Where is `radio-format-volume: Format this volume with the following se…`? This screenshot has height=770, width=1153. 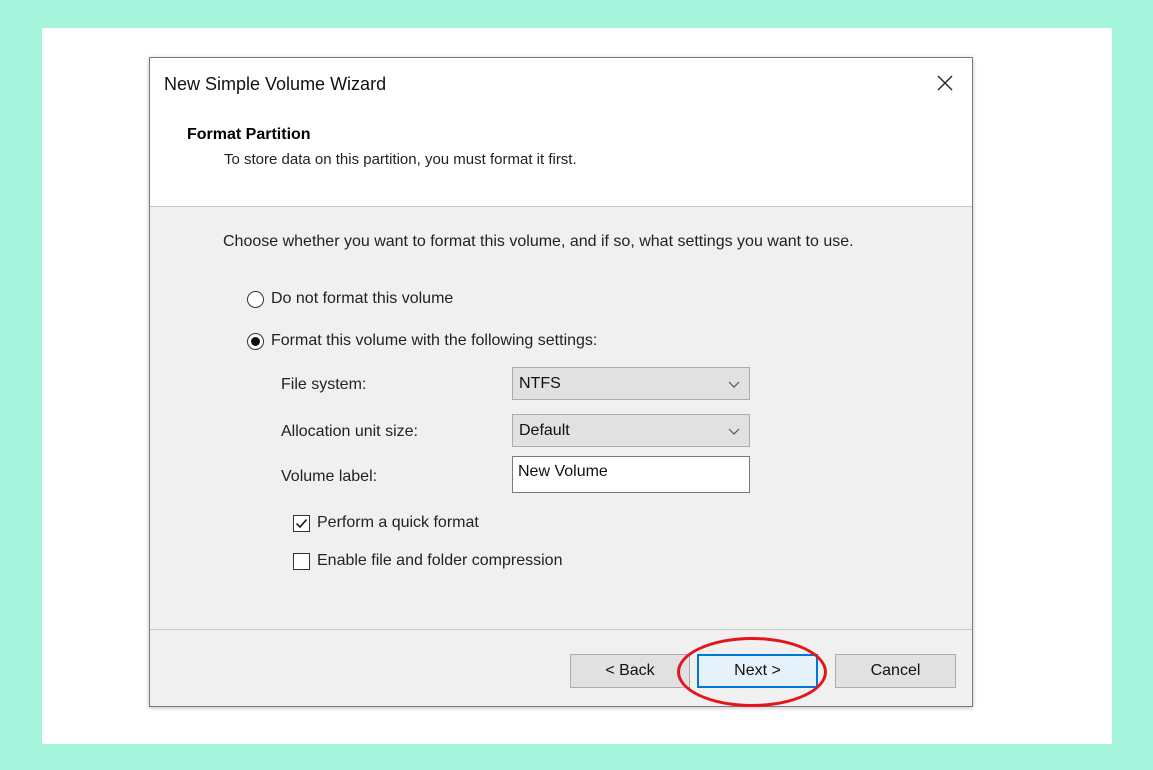
radio-format-volume: Format this volume with the following se… is located at coordinates (422, 341).